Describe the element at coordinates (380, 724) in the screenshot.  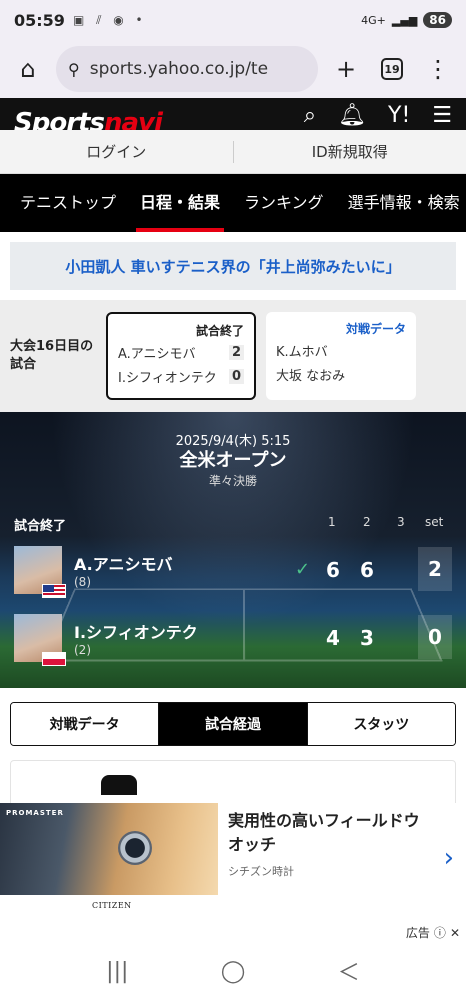
I see `tab-stats: スタッツ` at that location.